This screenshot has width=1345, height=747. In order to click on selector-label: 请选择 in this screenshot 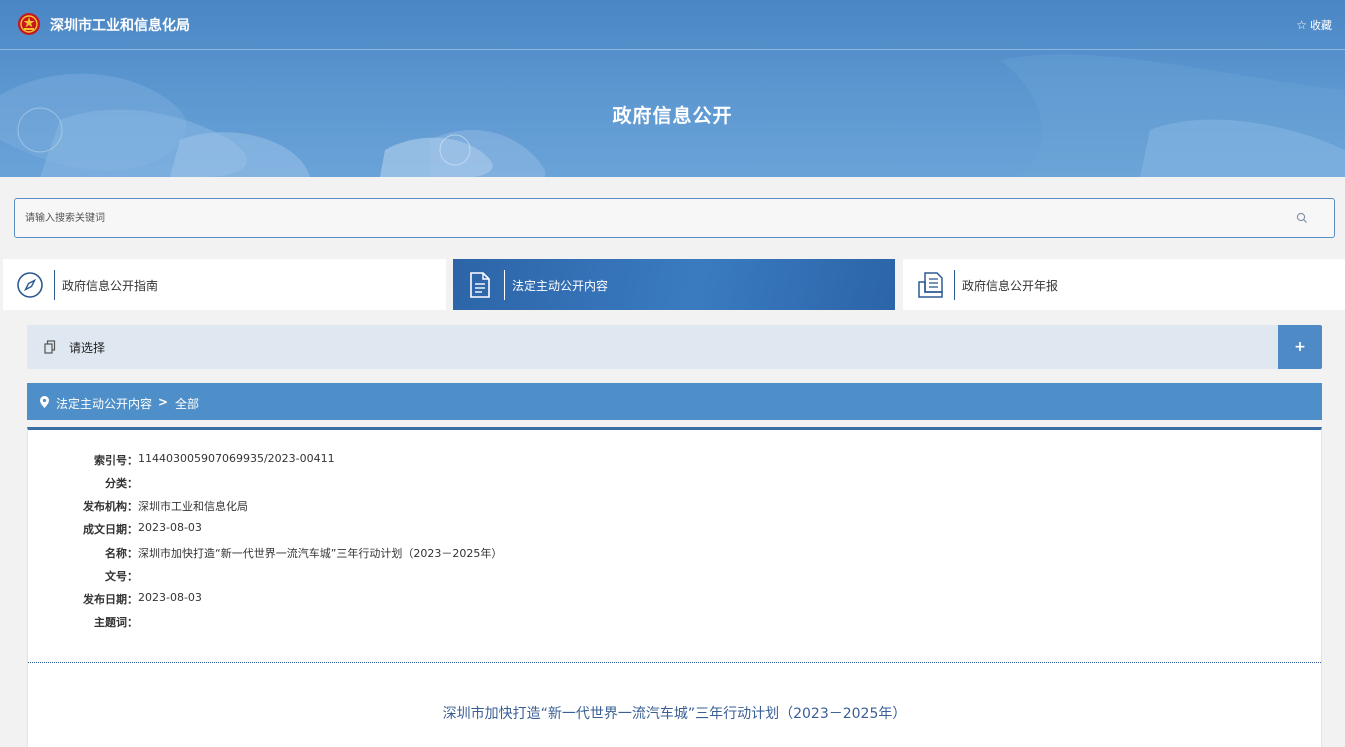, I will do `click(87, 348)`.